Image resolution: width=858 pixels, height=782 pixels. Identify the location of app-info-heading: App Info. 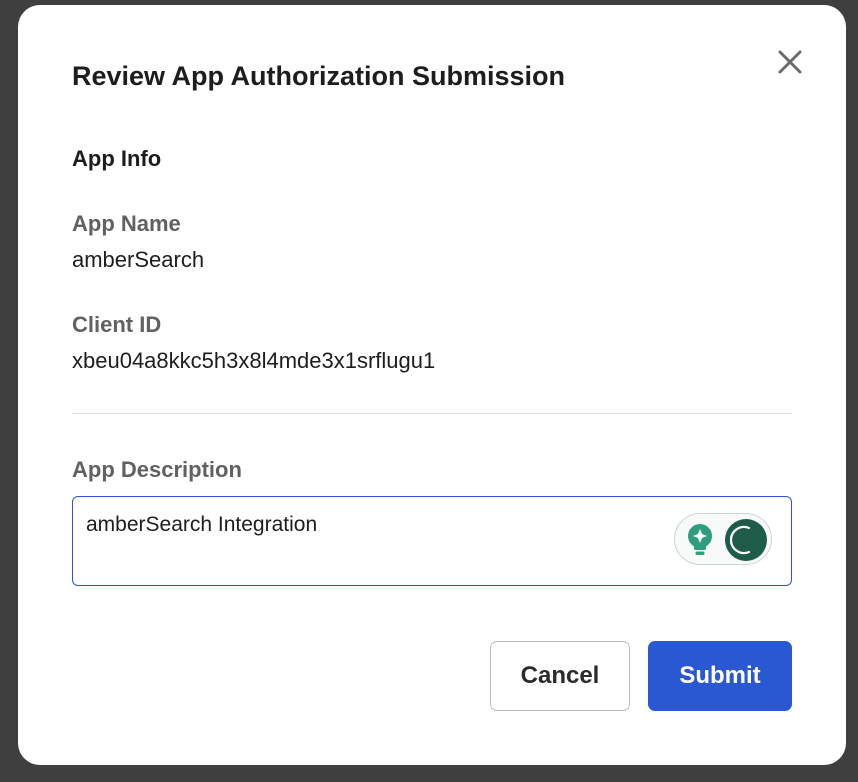
(117, 158).